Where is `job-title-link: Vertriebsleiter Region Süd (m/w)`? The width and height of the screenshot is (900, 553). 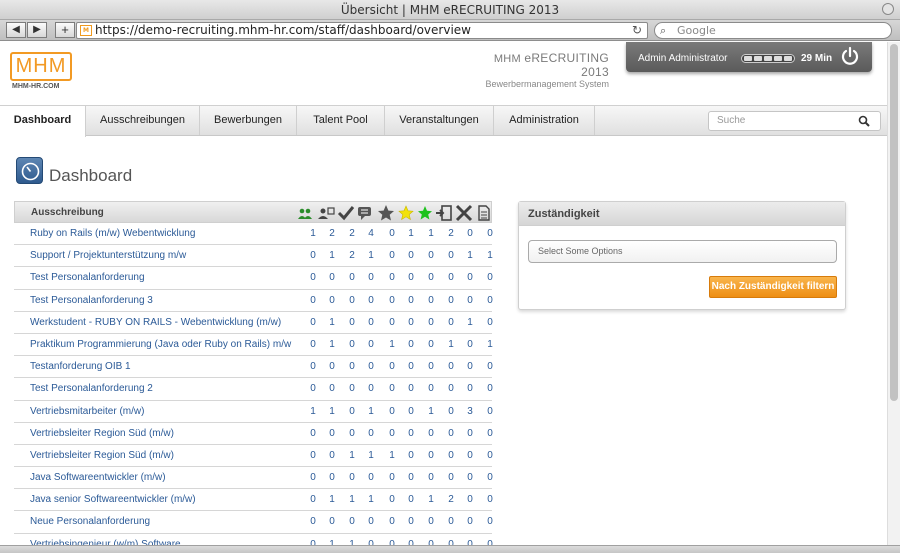 job-title-link: Vertriebsleiter Region Süd (m/w) is located at coordinates (102, 433).